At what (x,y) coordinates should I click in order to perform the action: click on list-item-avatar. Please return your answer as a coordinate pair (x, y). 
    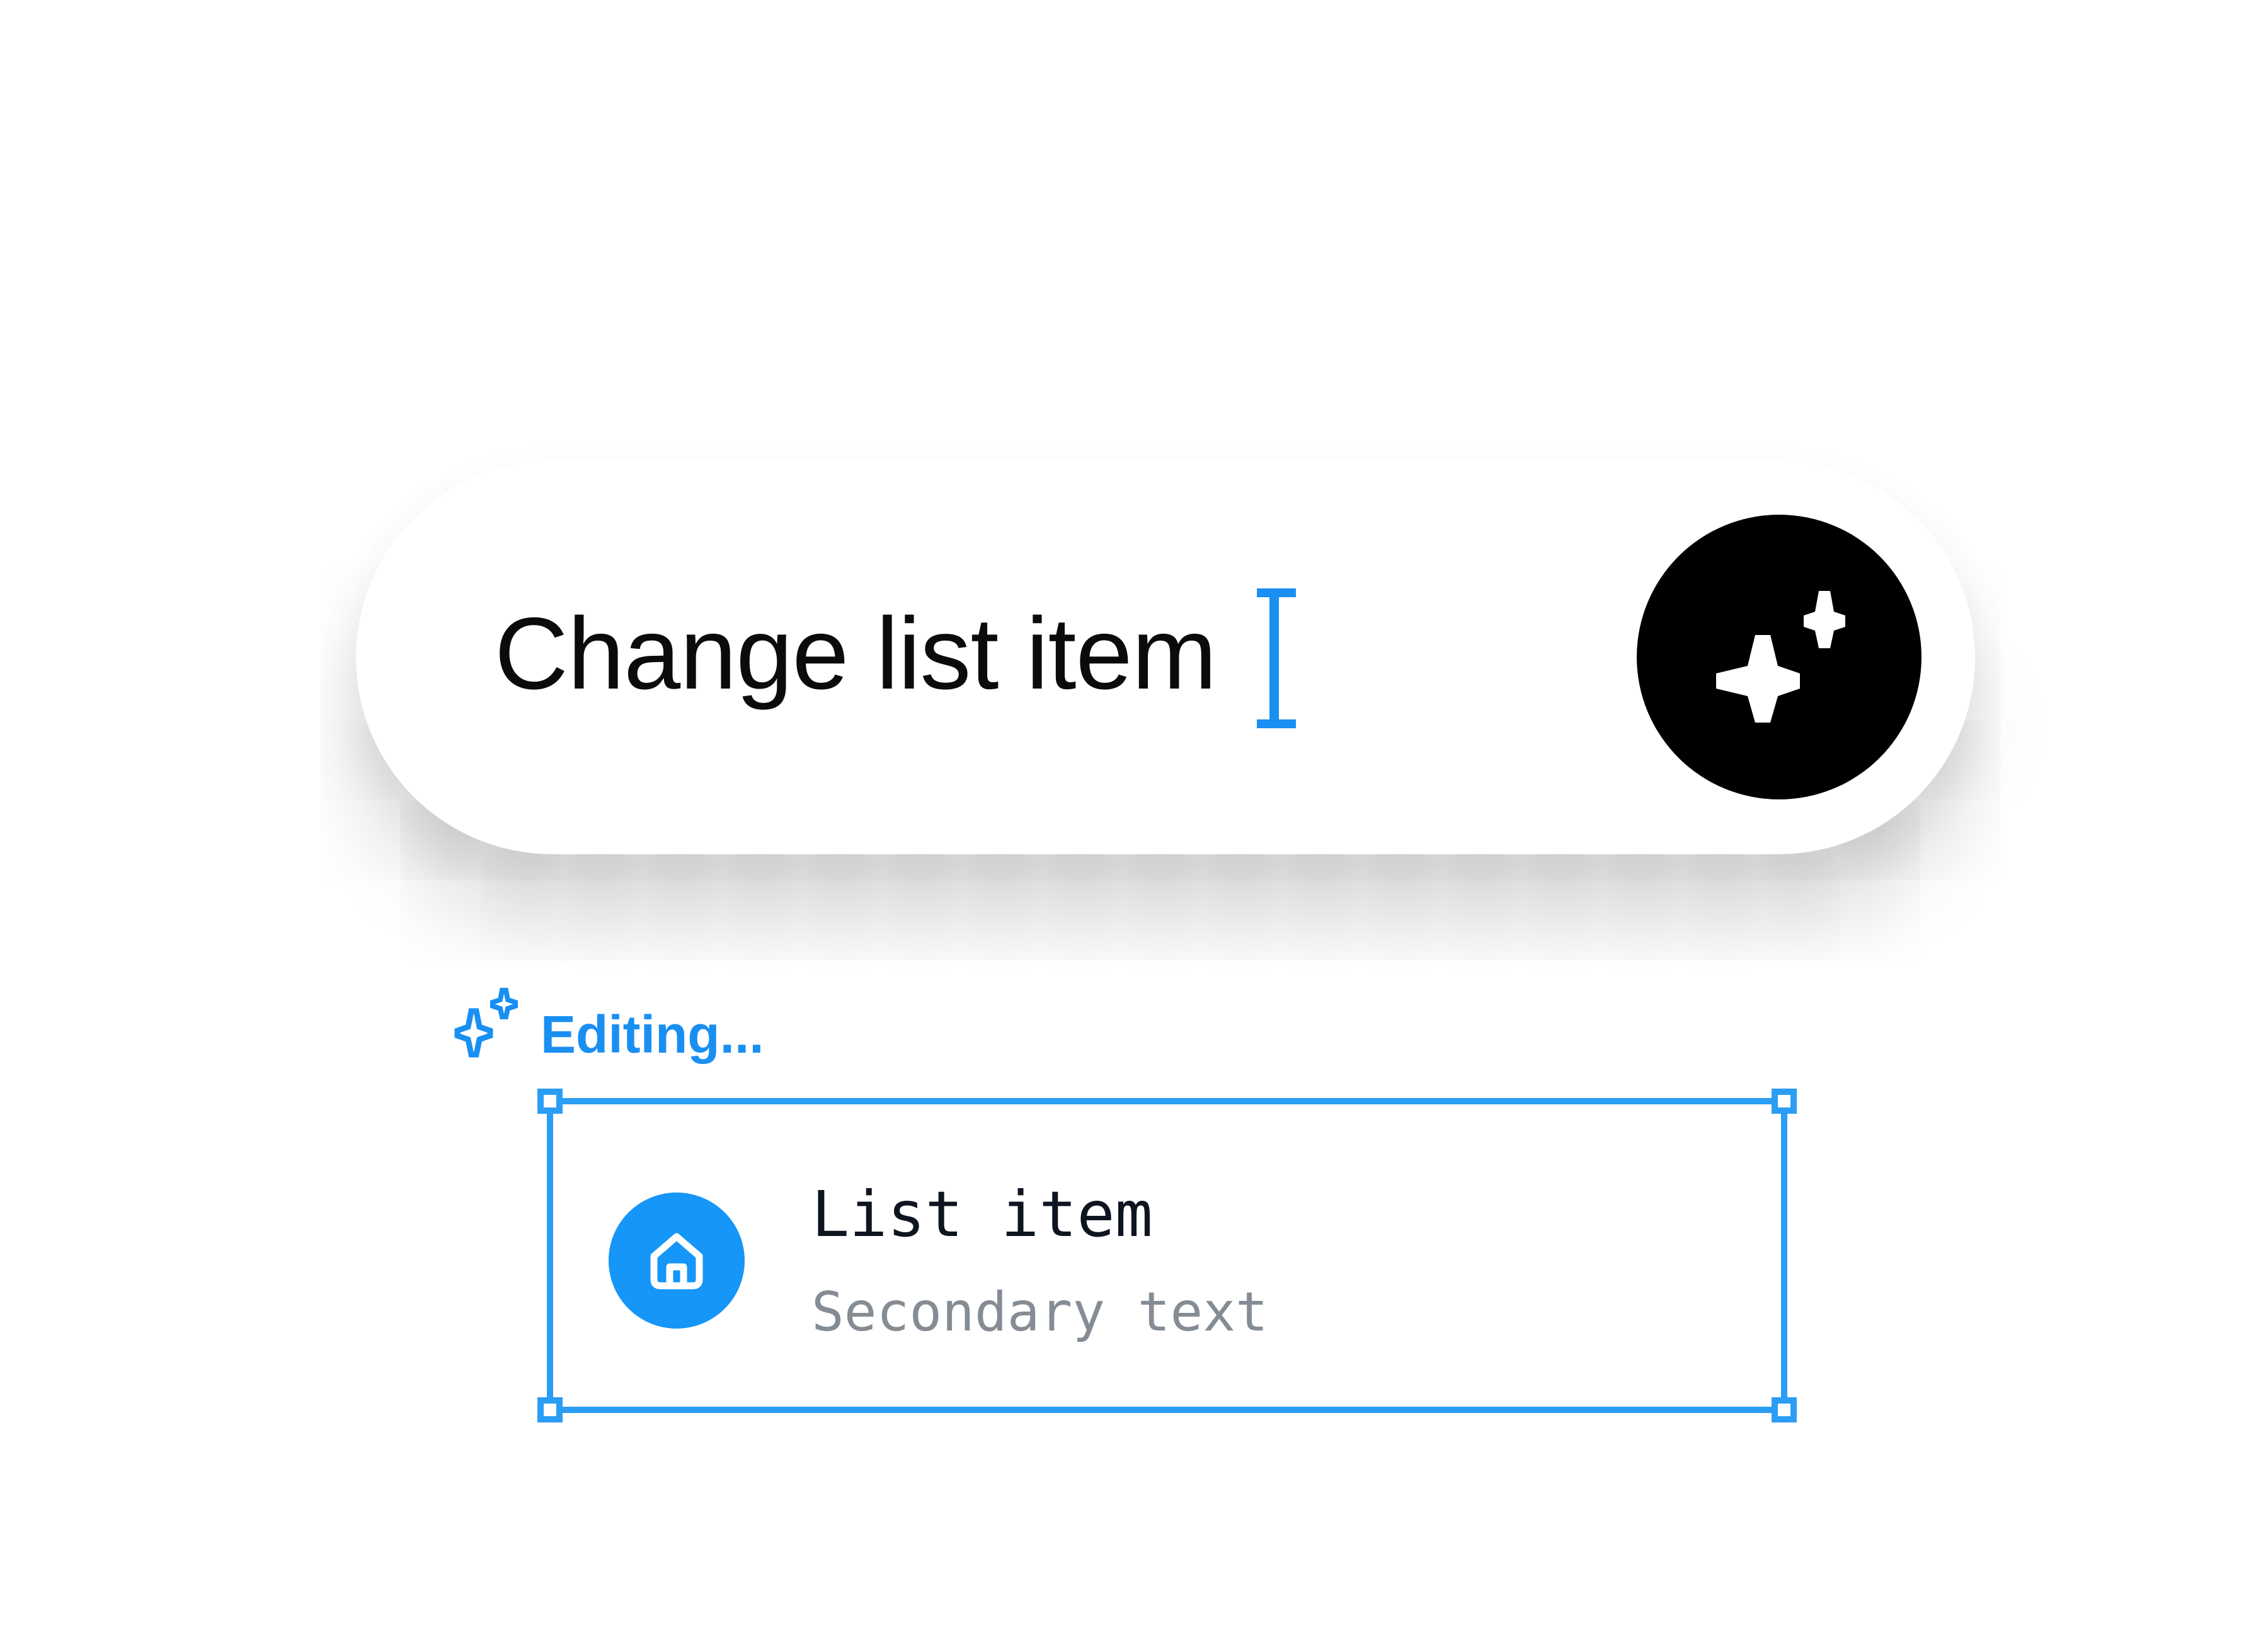
    Looking at the image, I should click on (677, 1261).